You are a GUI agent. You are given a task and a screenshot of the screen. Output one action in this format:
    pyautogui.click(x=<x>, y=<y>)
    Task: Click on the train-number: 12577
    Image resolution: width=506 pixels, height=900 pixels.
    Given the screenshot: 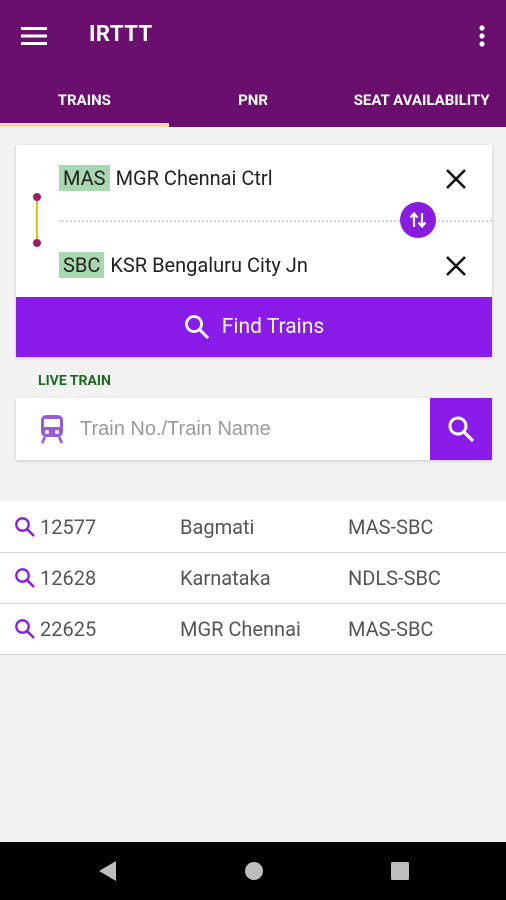 What is the action you would take?
    pyautogui.click(x=68, y=527)
    